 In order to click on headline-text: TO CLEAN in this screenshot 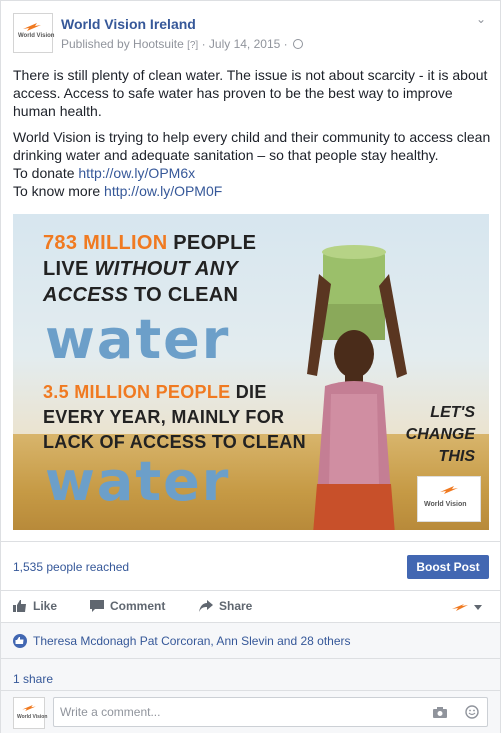, I will do `click(186, 295)`.